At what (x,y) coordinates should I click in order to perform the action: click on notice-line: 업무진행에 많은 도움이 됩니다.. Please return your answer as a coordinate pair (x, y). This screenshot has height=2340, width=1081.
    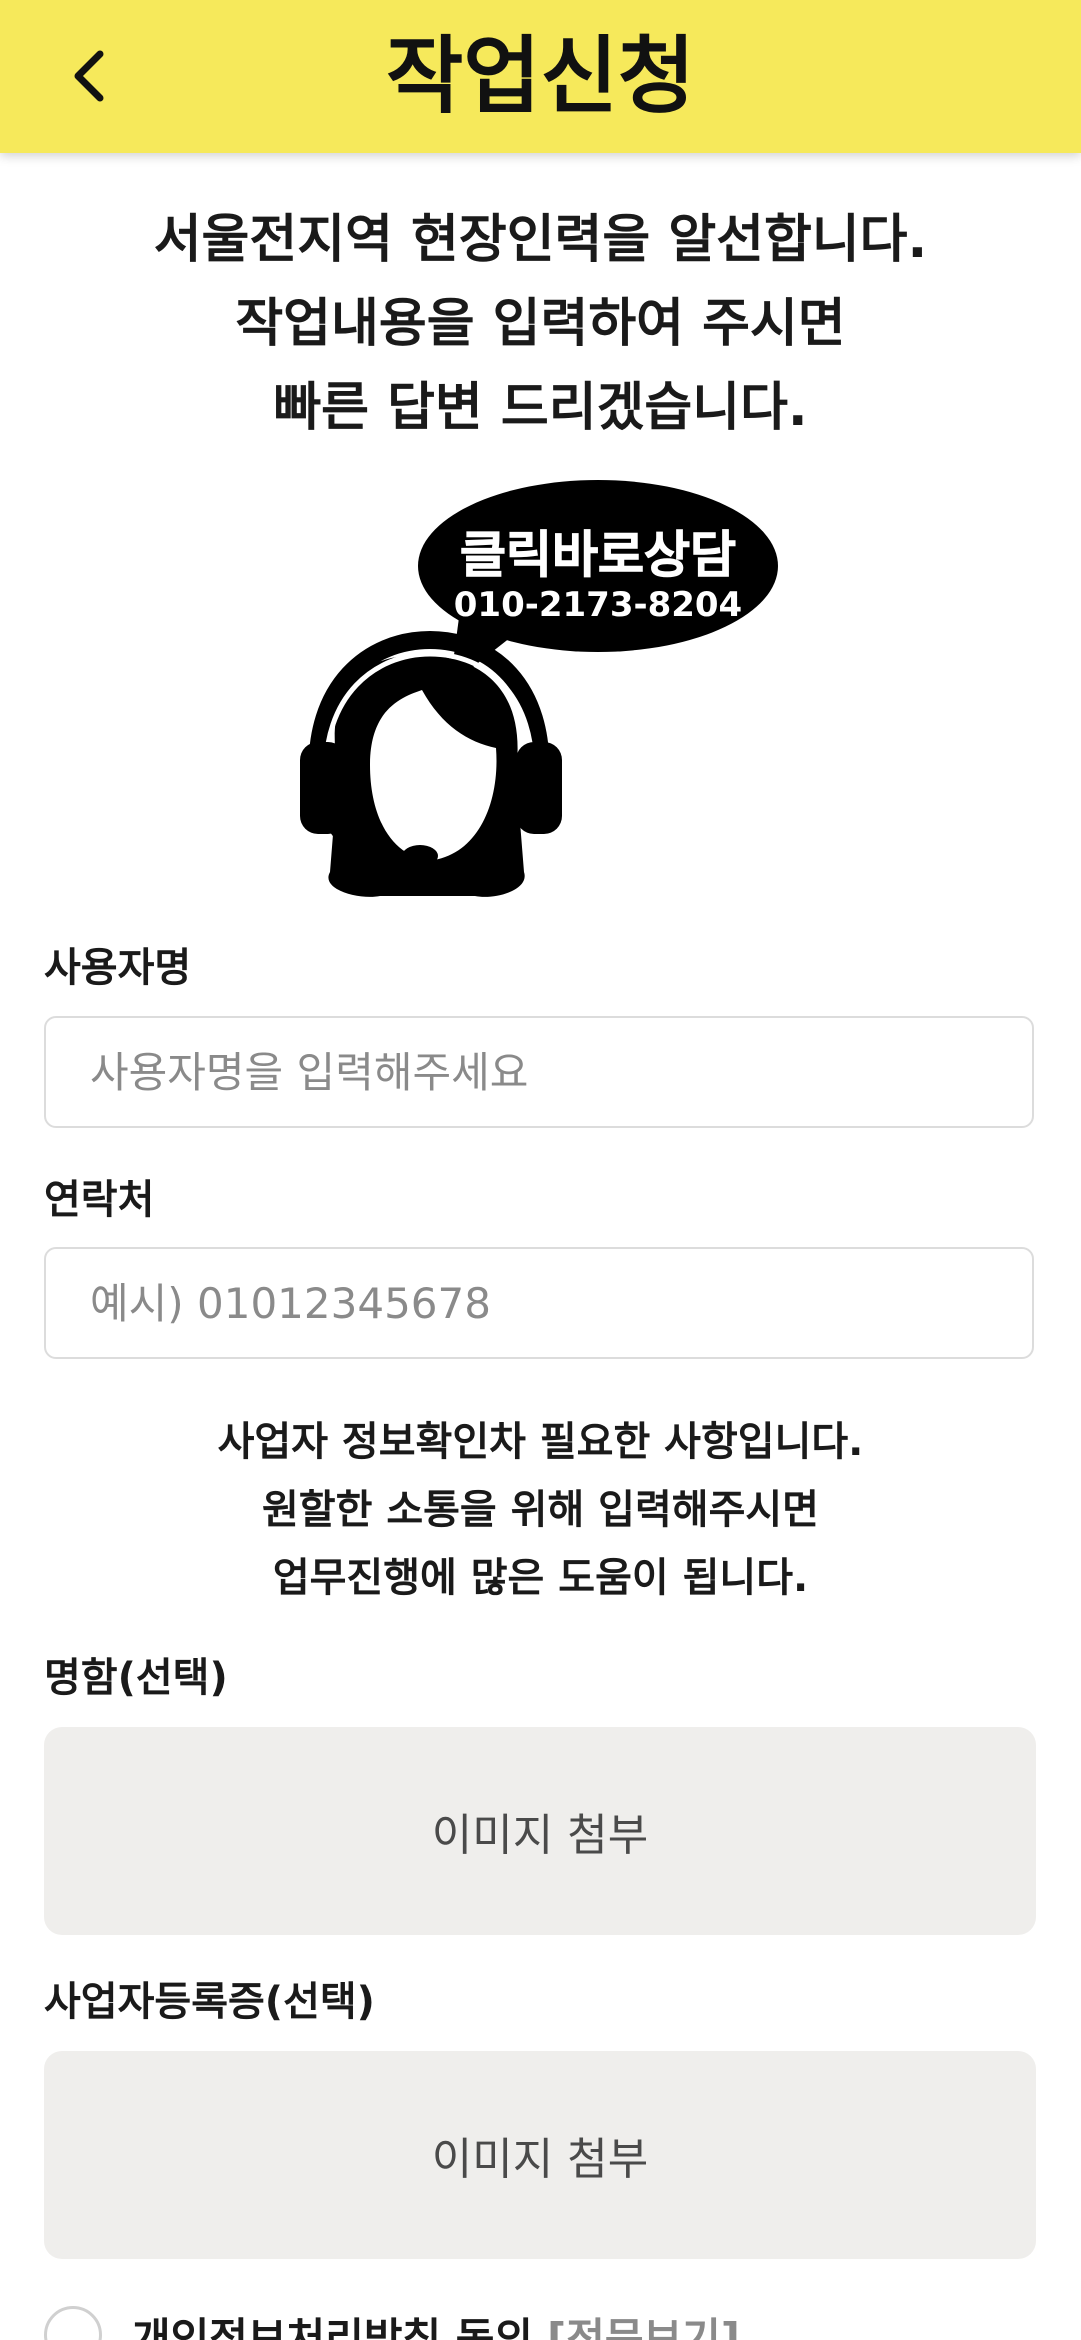
    Looking at the image, I should click on (540, 1578).